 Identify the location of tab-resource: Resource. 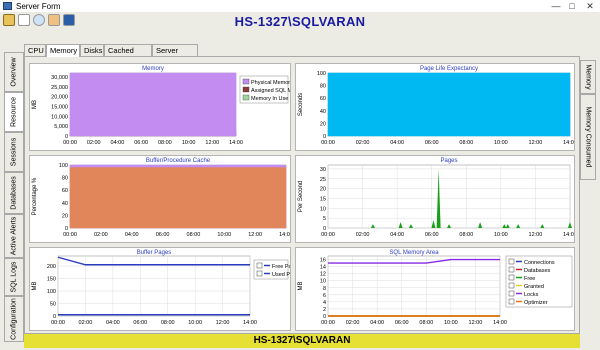
(14, 112).